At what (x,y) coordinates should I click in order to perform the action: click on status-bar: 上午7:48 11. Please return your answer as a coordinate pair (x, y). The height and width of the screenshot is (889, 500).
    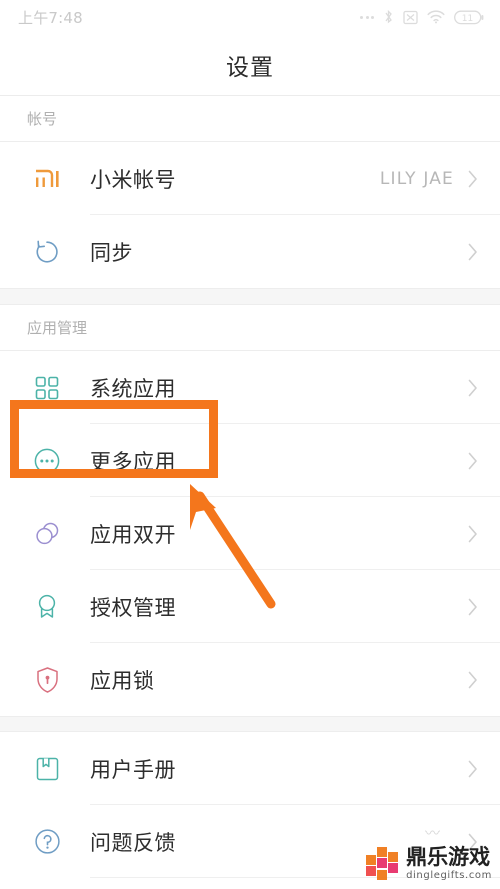
    Looking at the image, I should click on (250, 17).